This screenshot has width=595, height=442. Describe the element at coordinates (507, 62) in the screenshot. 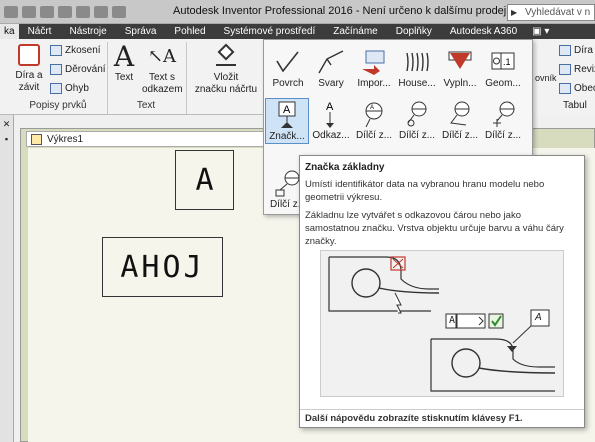

I see `svg-text: .1` at that location.